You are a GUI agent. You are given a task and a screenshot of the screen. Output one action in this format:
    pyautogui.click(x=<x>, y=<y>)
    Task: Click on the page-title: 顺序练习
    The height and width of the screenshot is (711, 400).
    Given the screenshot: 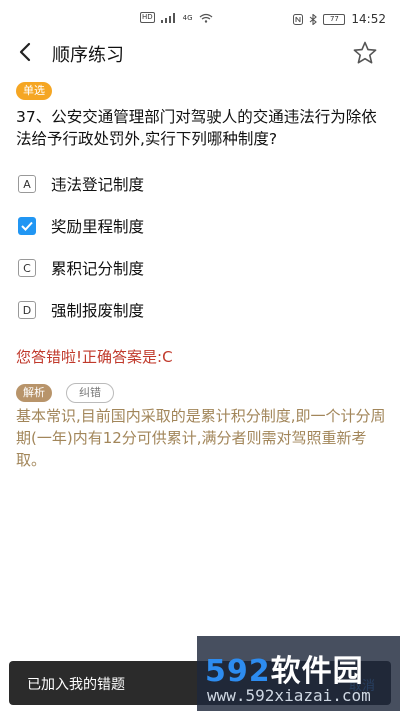 What is the action you would take?
    pyautogui.click(x=88, y=55)
    